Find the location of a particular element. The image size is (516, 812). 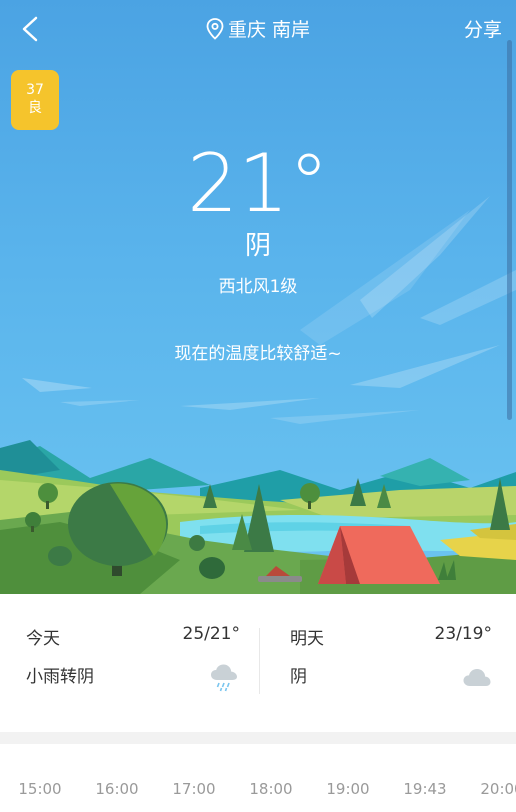

forecast-tomorrow: 明天 23/19° 阴 is located at coordinates (388, 663).